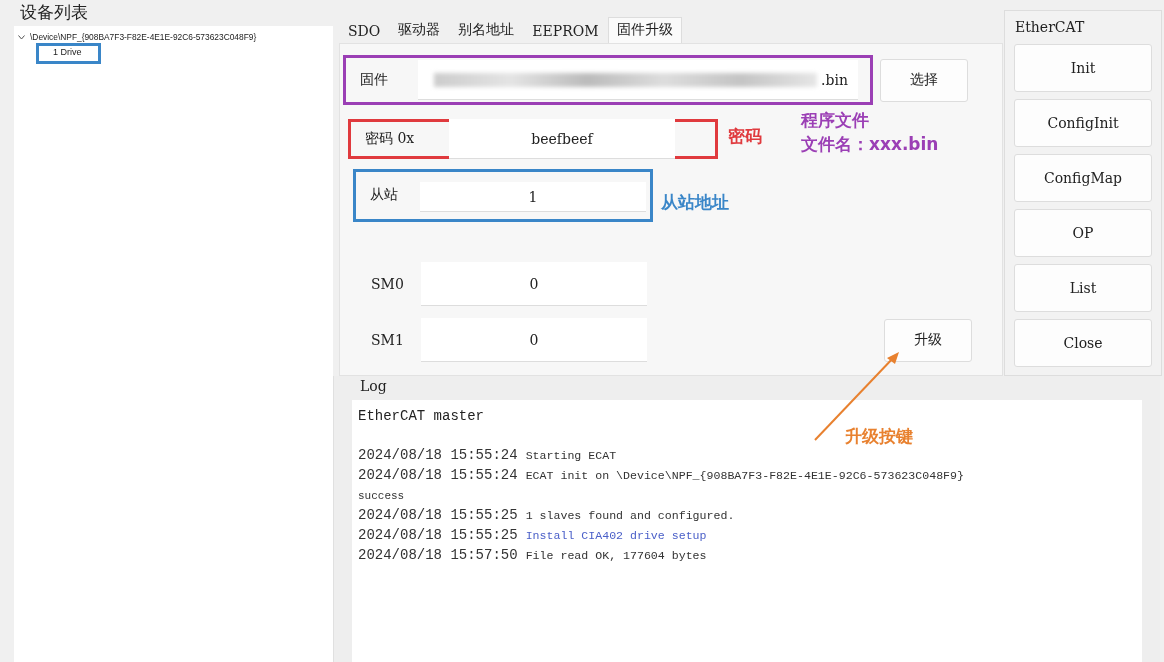 The image size is (1164, 662). I want to click on expand-caret-icon, so click(21, 37).